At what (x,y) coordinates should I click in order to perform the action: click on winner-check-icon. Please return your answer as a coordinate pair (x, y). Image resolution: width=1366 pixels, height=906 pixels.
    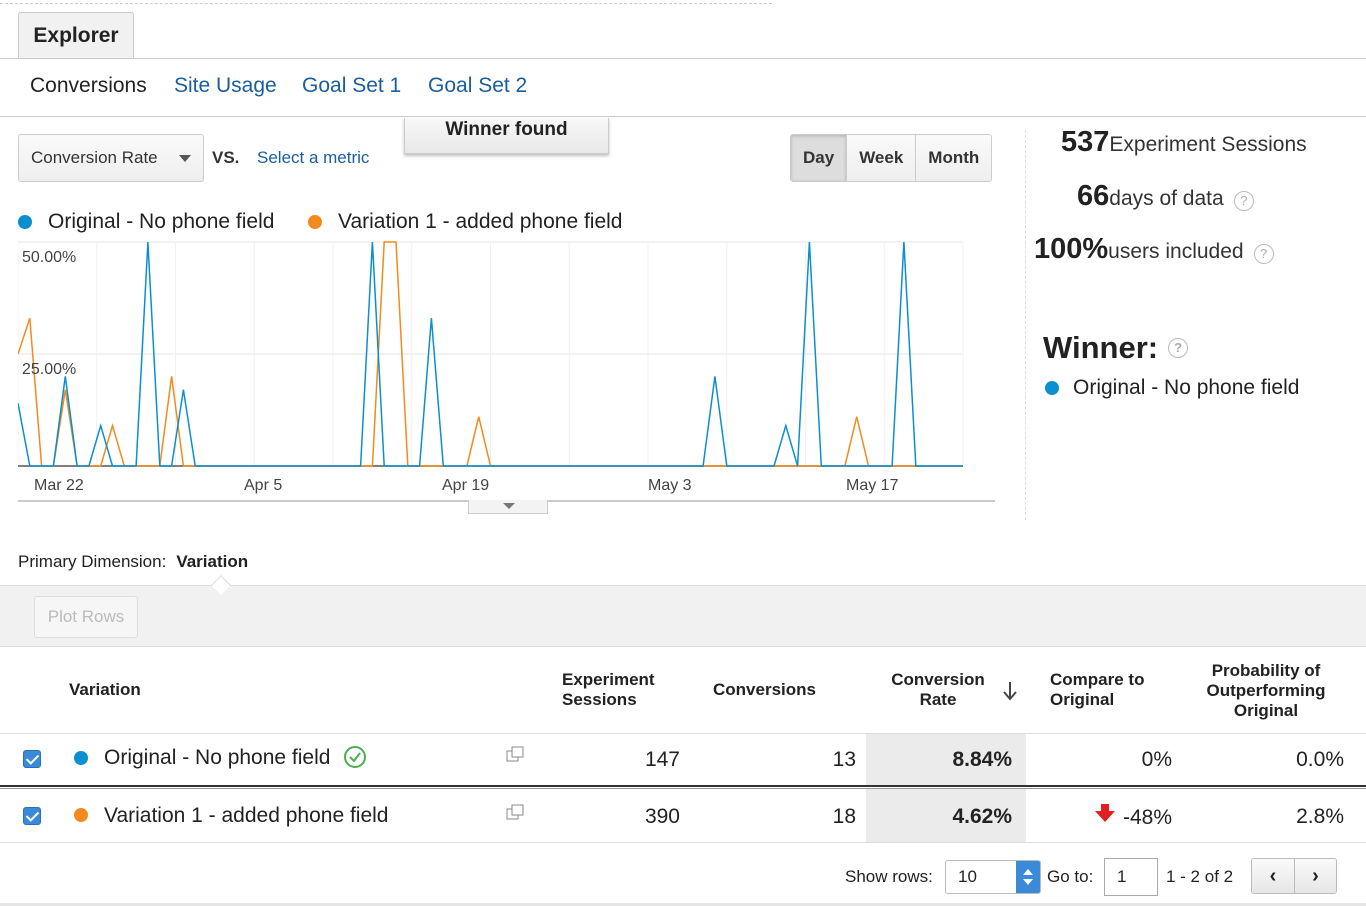
    Looking at the image, I should click on (355, 757).